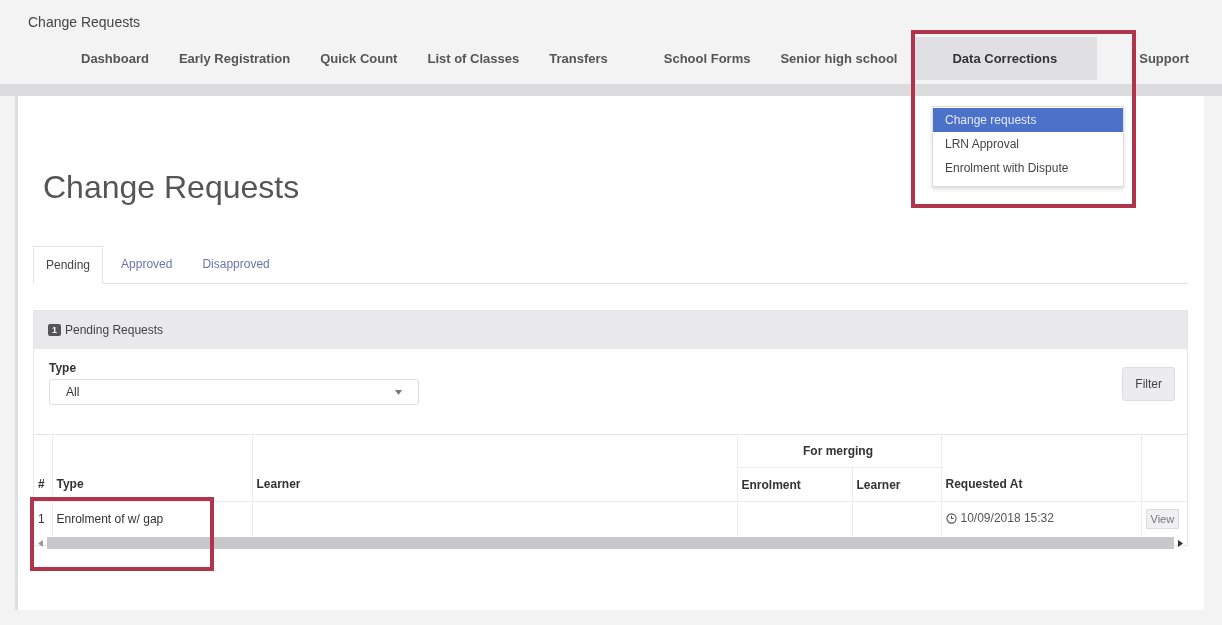 The width and height of the screenshot is (1222, 625). What do you see at coordinates (68, 265) in the screenshot?
I see `tab: Pending` at bounding box center [68, 265].